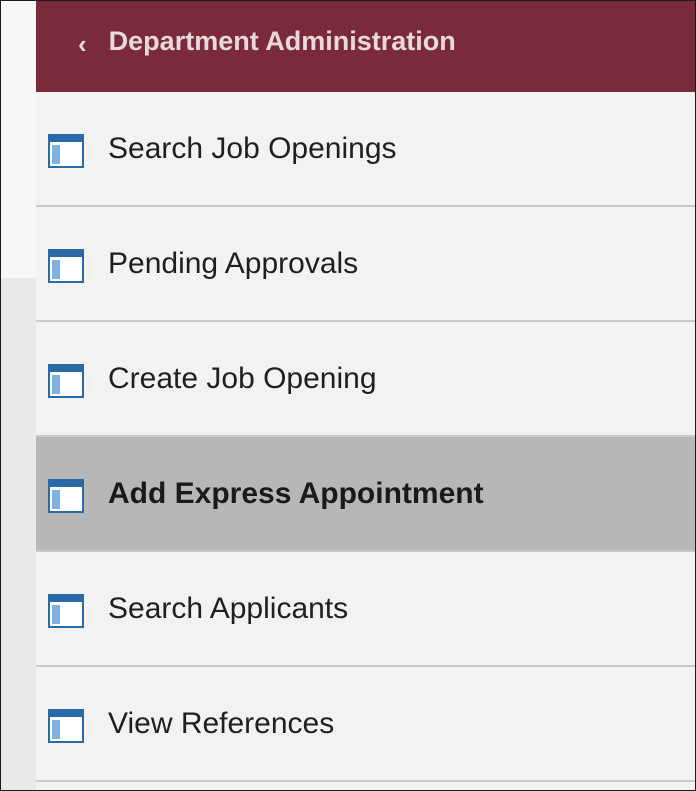 This screenshot has height=791, width=696. What do you see at coordinates (18, 534) in the screenshot?
I see `left-gutter-shade` at bounding box center [18, 534].